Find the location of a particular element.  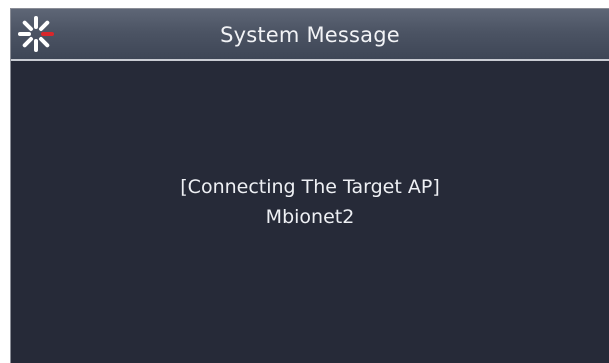

status-message-line-1: [Connecting The Target AP] is located at coordinates (310, 187).